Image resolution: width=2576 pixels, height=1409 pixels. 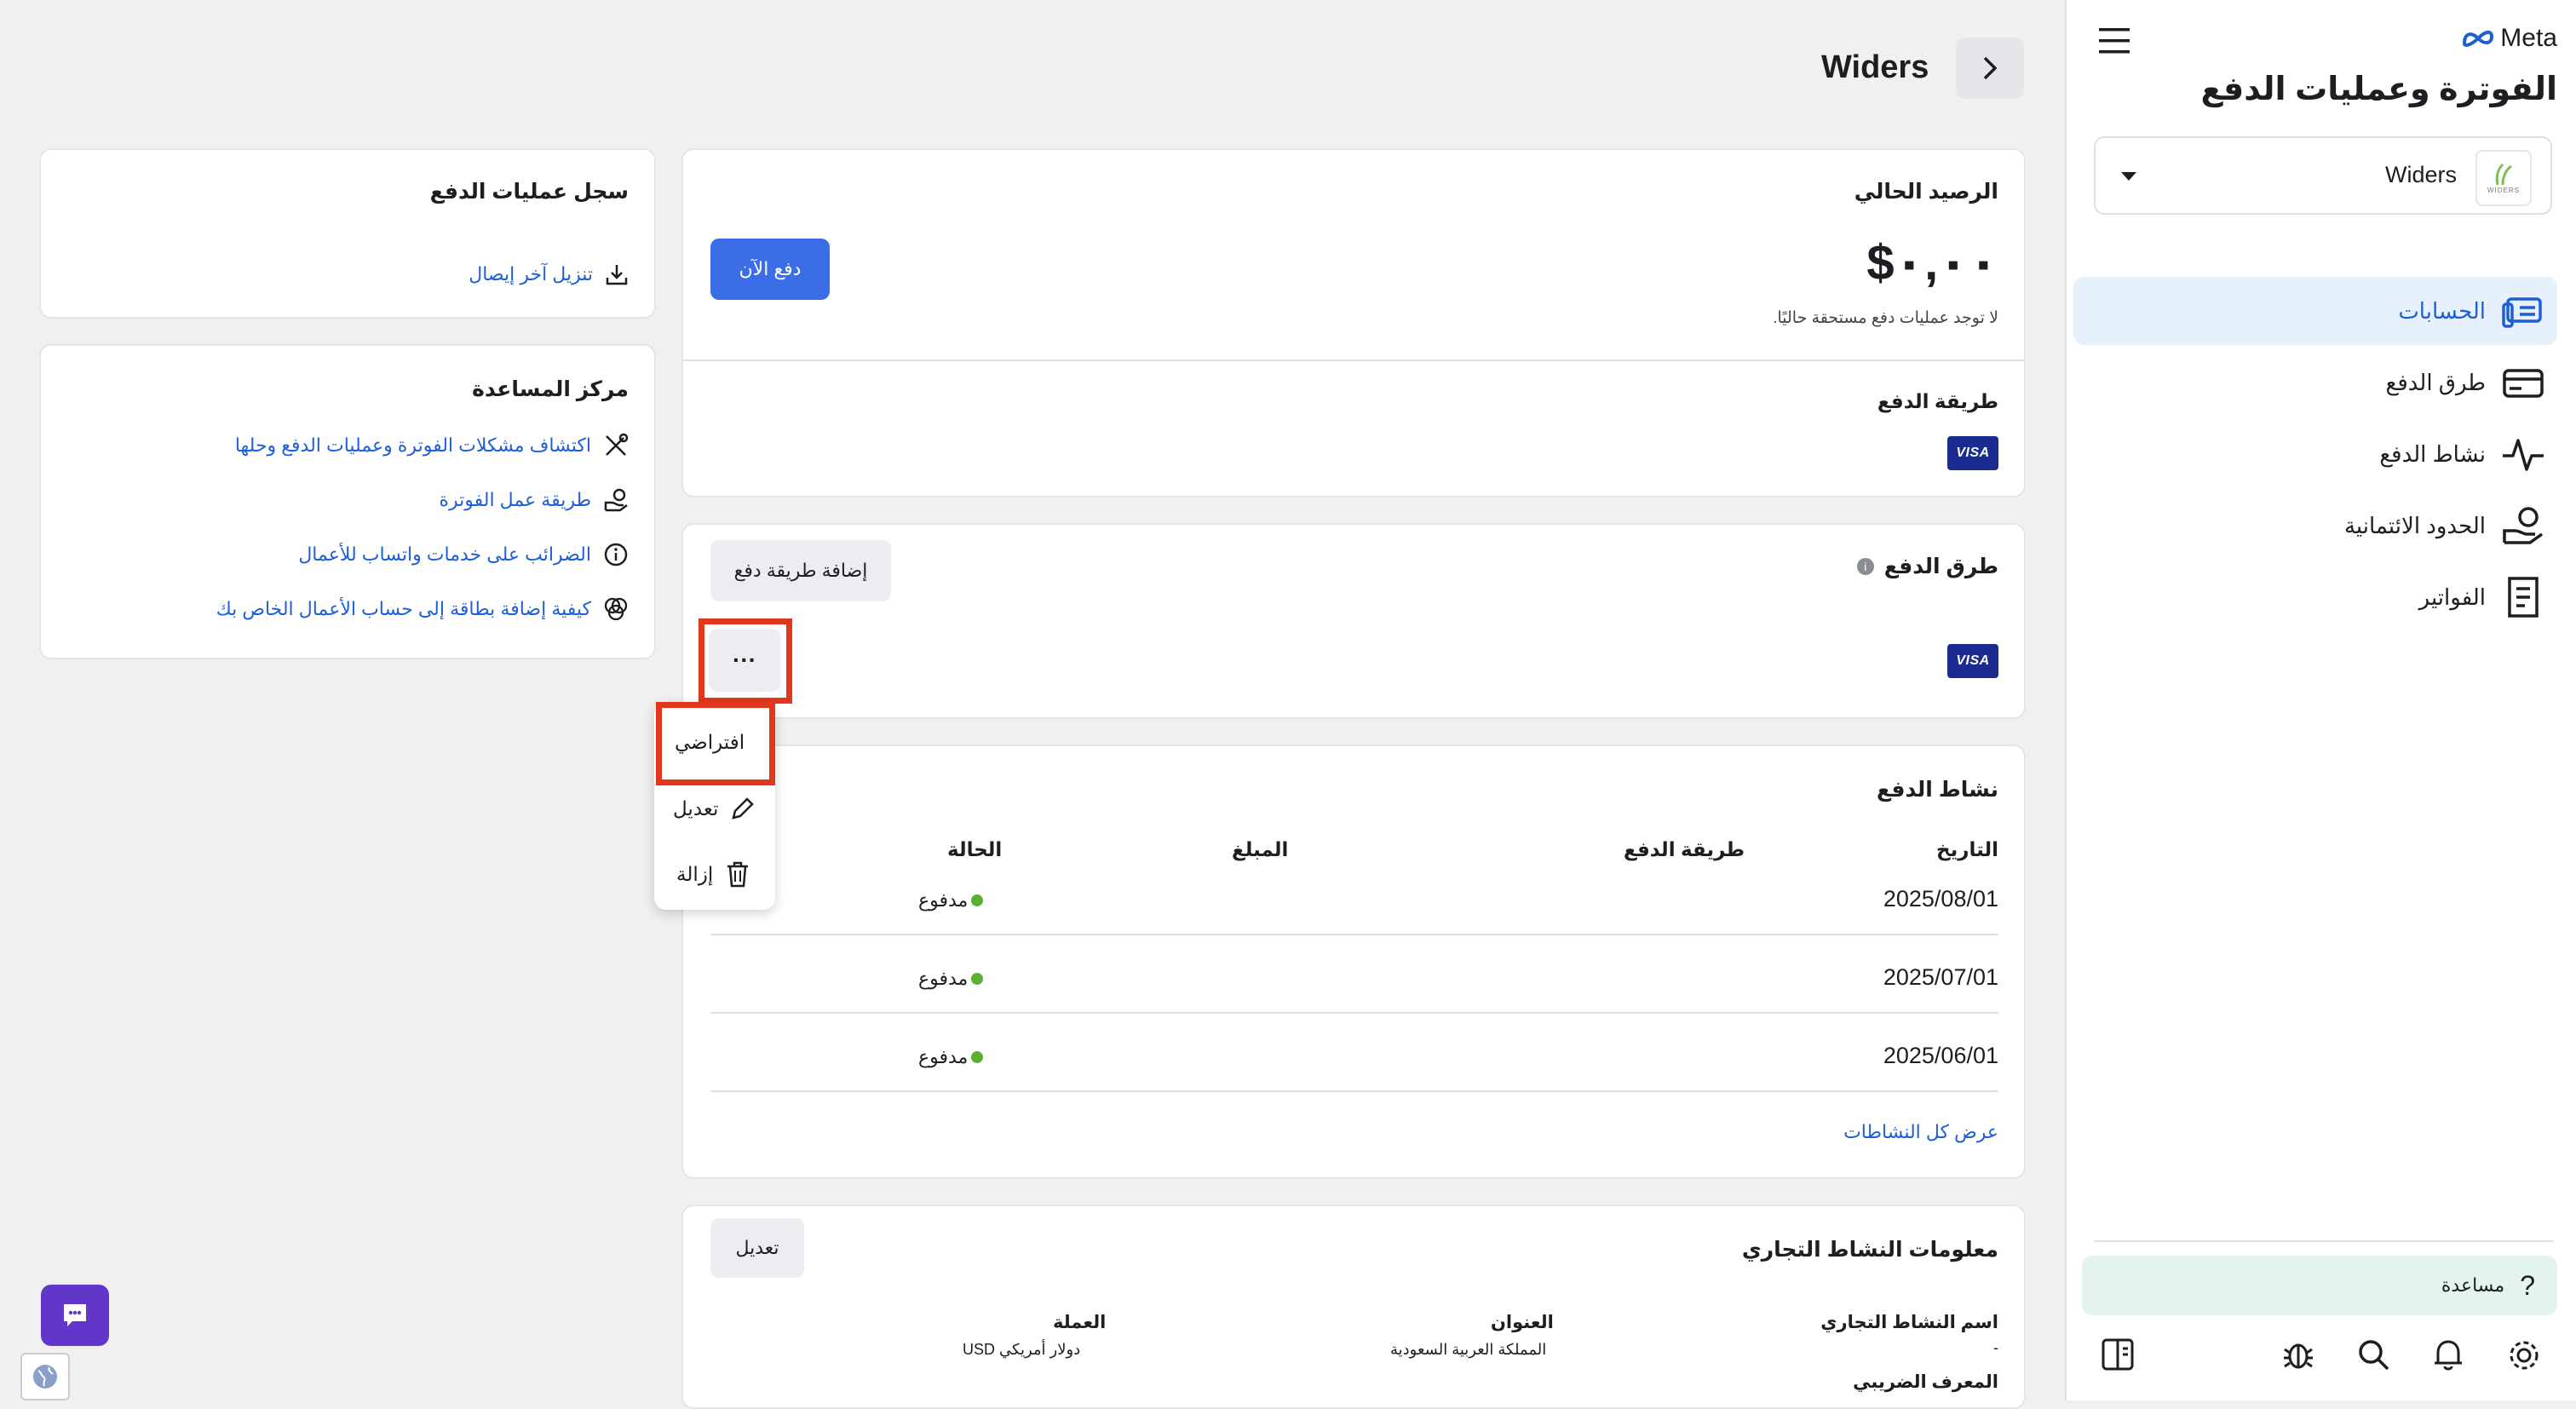 I want to click on menu-item-remove-label: إزالة, so click(x=695, y=873).